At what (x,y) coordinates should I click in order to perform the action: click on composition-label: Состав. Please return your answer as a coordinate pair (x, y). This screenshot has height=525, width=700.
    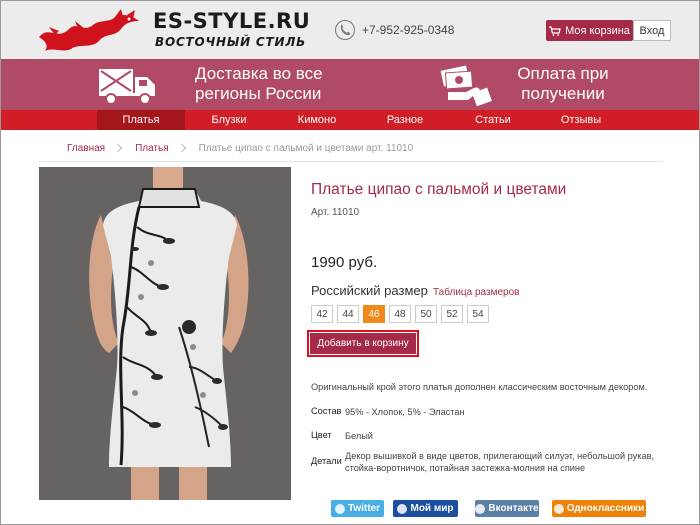
    Looking at the image, I should click on (326, 411).